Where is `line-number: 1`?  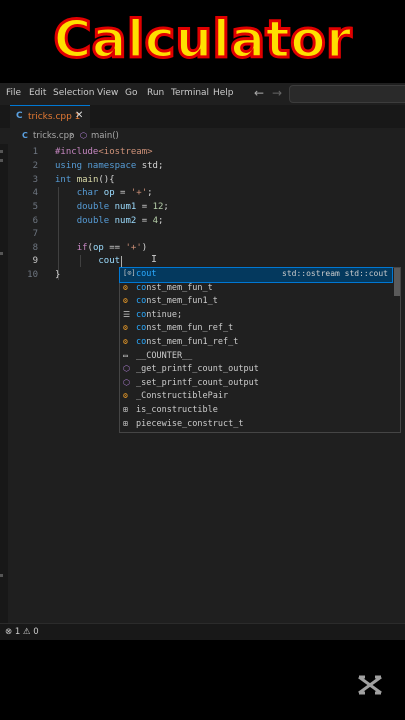
line-number: 1 is located at coordinates (35, 152).